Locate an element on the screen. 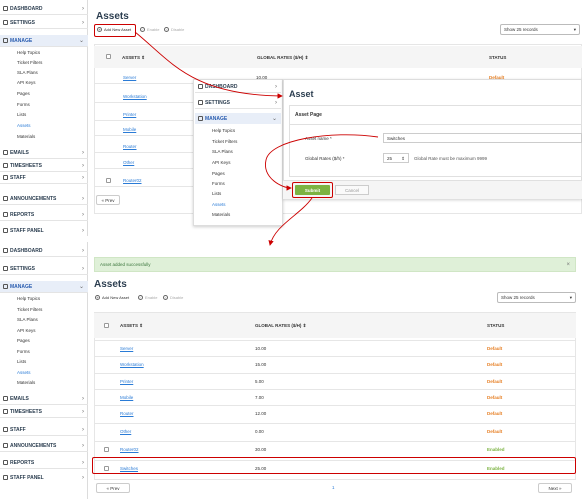 This screenshot has width=582, height=499. sidebar-item-label: STAFF is located at coordinates (18, 429).